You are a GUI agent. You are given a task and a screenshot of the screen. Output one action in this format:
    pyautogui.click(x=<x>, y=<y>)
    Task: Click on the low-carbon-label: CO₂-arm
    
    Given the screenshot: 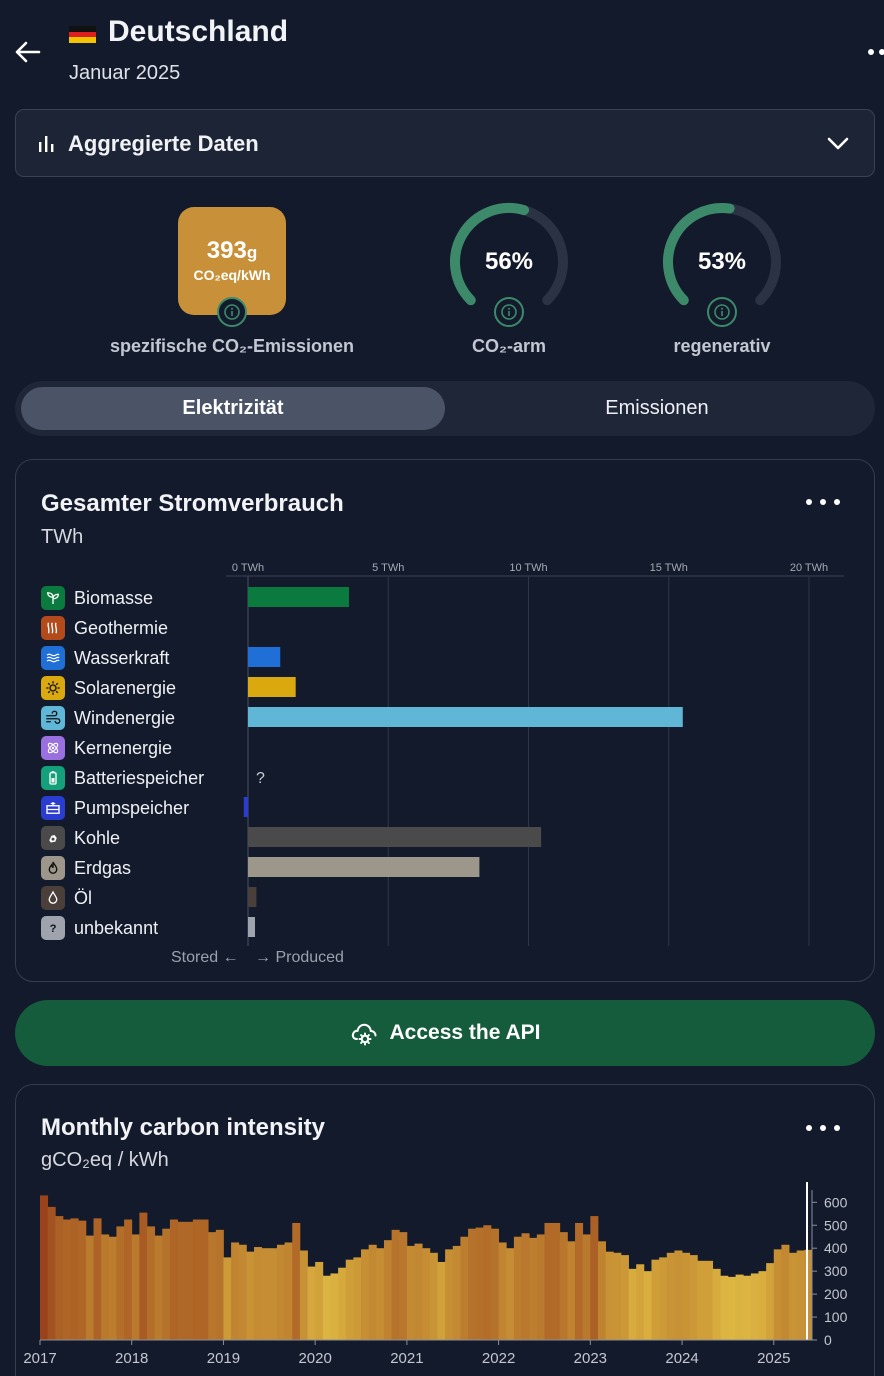 What is the action you would take?
    pyautogui.click(x=508, y=346)
    